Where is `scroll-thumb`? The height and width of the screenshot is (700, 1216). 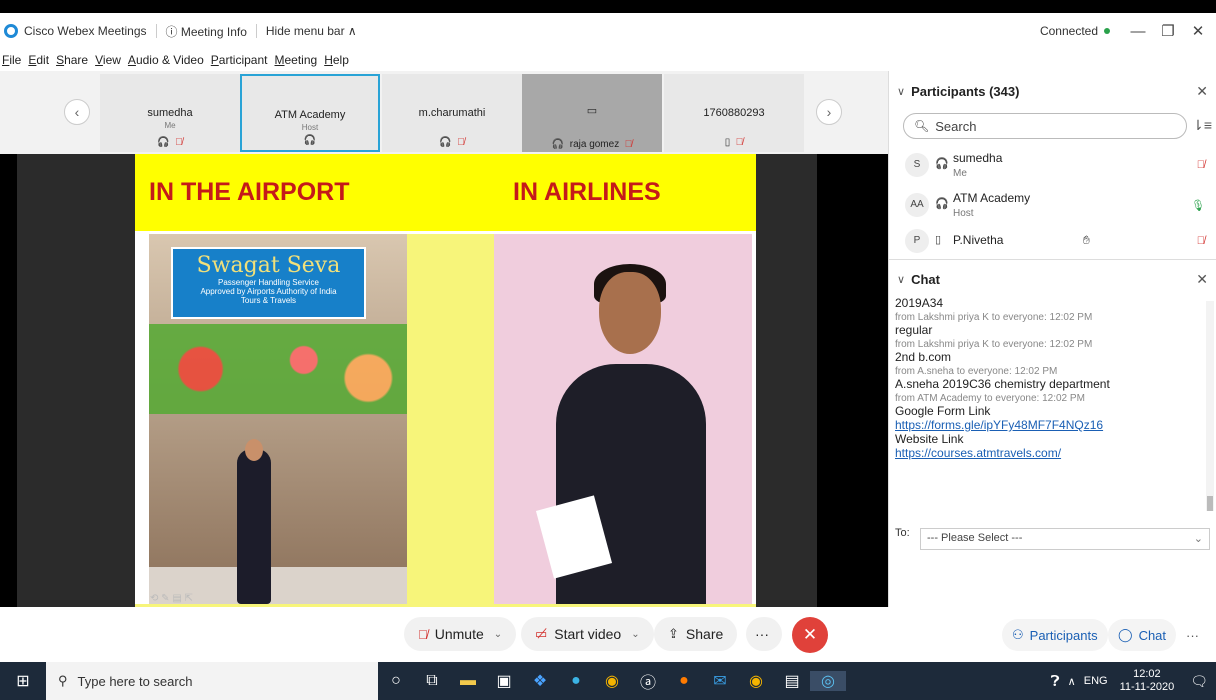 scroll-thumb is located at coordinates (1210, 503).